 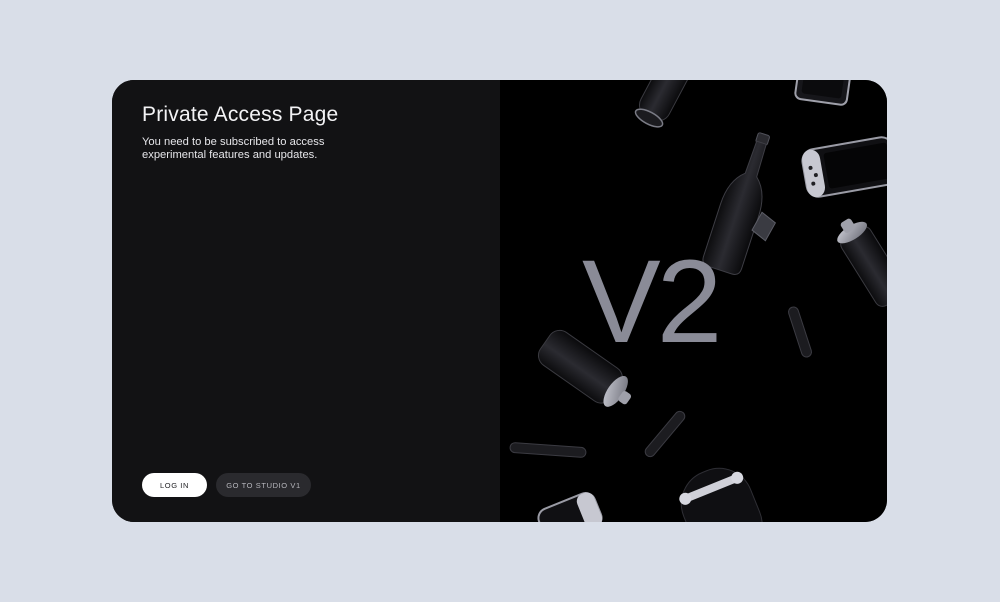 What do you see at coordinates (174, 485) in the screenshot?
I see `login-button: LOG IN` at bounding box center [174, 485].